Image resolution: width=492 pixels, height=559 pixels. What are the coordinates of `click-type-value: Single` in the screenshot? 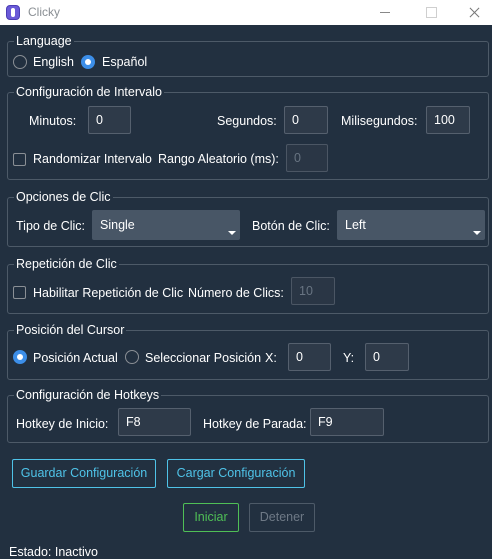 It's located at (117, 225).